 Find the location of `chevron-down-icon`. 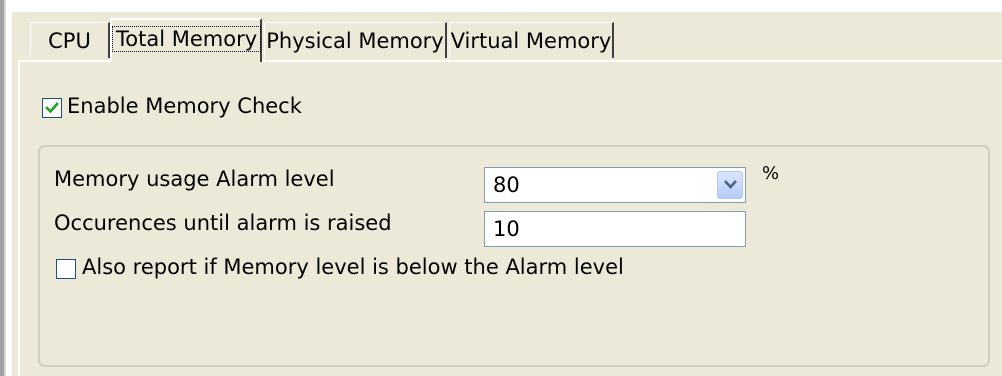

chevron-down-icon is located at coordinates (730, 184).